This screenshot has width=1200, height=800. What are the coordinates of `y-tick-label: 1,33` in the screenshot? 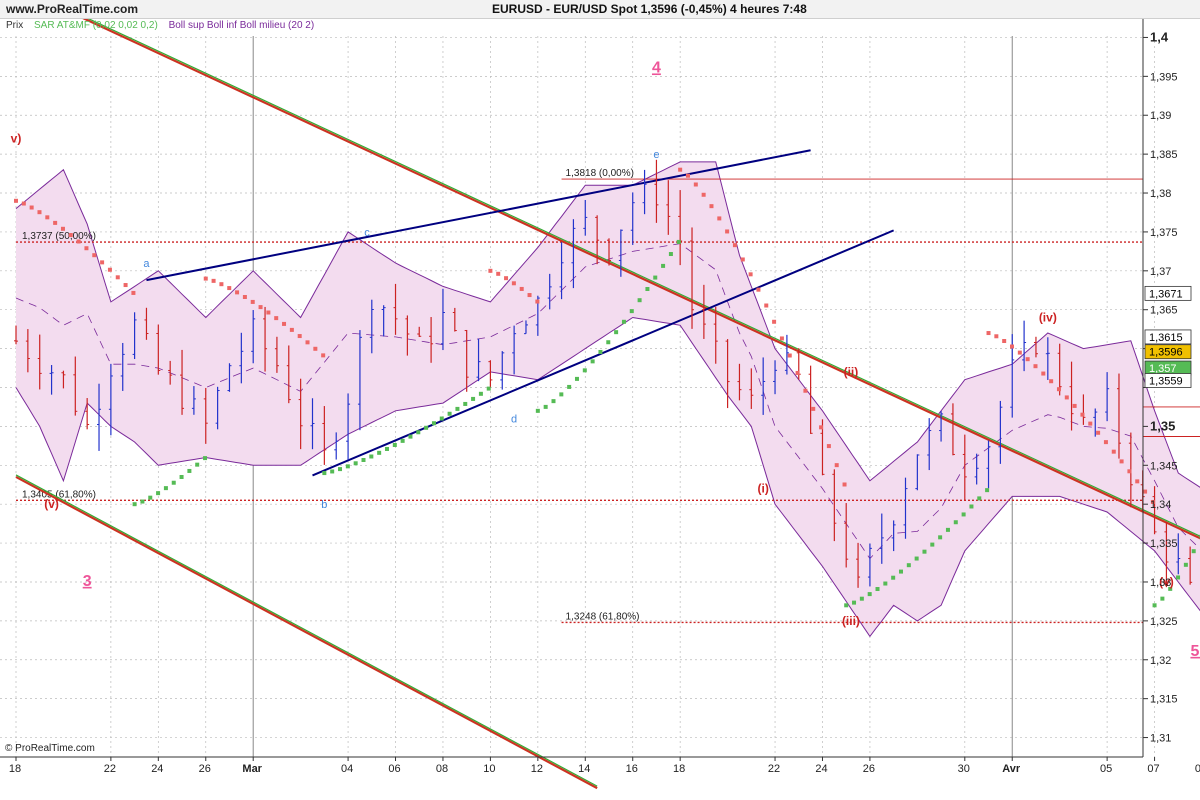 It's located at (1160, 583).